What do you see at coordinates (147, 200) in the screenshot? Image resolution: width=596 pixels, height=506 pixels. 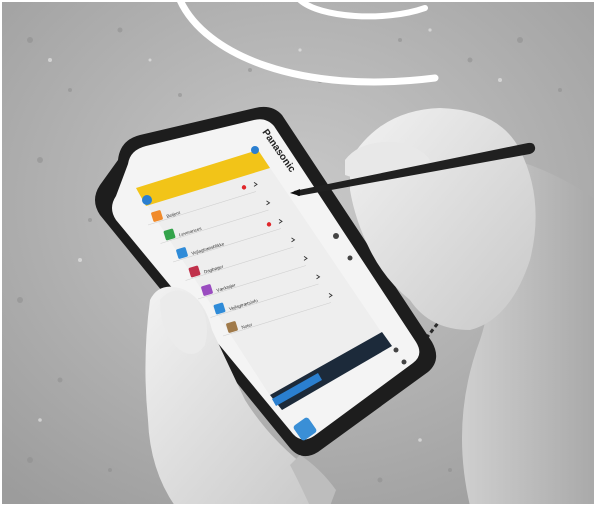 I see `home-icon` at bounding box center [147, 200].